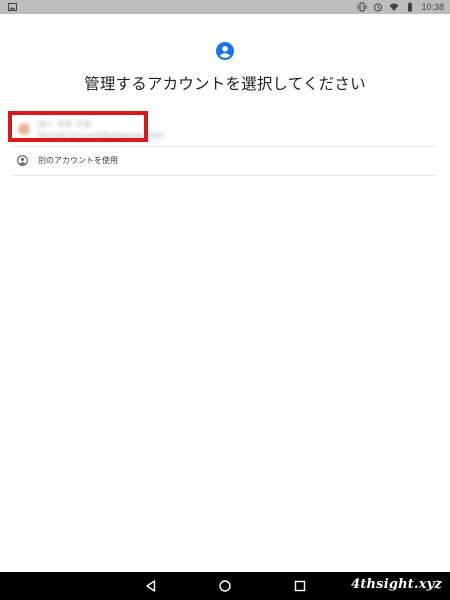 The width and height of the screenshot is (450, 600). Describe the element at coordinates (225, 84) in the screenshot. I see `page-title: 管理するアカウントを選択してください` at that location.